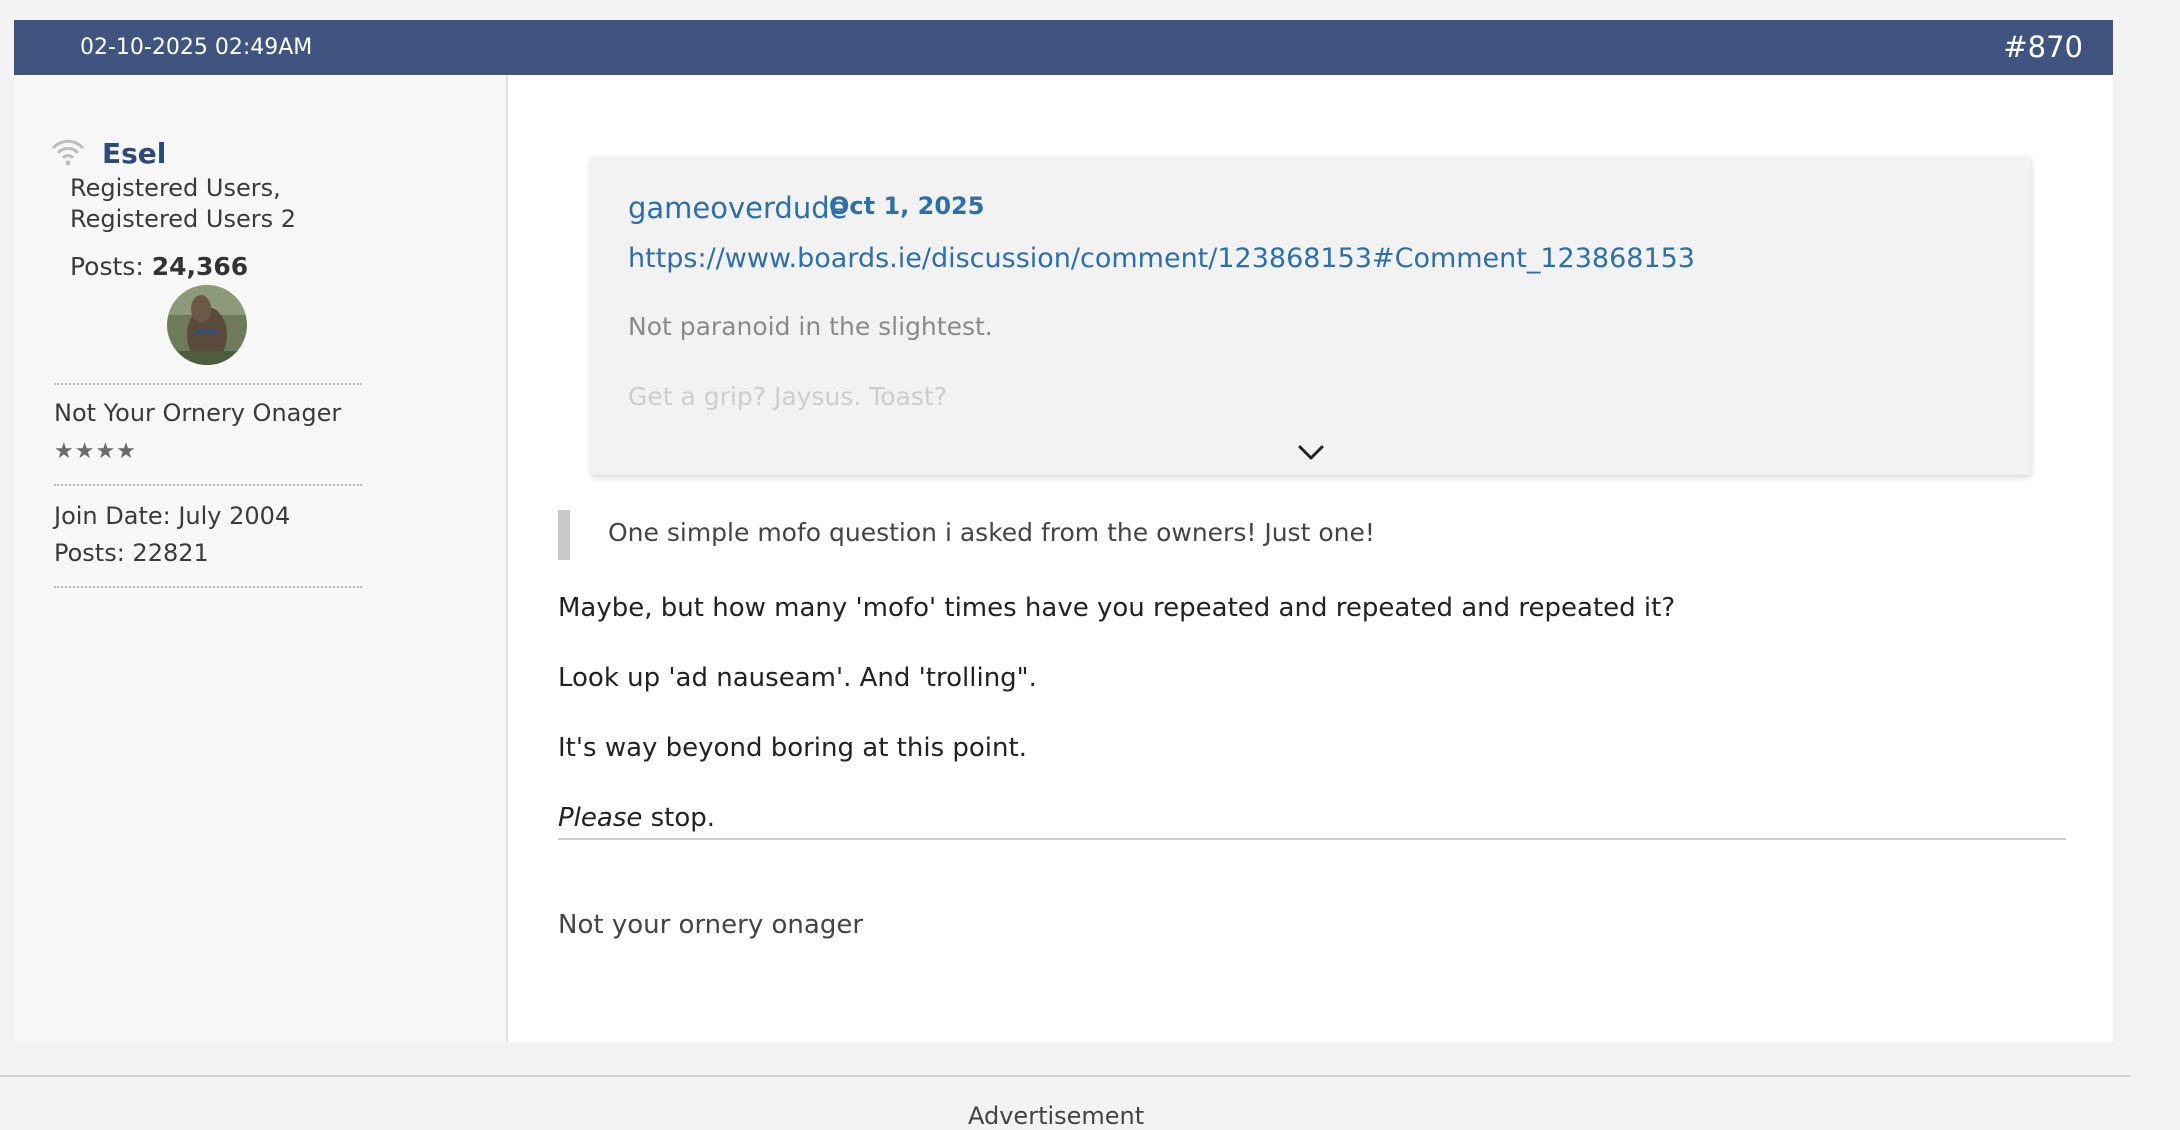 The width and height of the screenshot is (2180, 1130). Describe the element at coordinates (196, 47) in the screenshot. I see `post-date: 02-10-2025 02:49AM` at that location.